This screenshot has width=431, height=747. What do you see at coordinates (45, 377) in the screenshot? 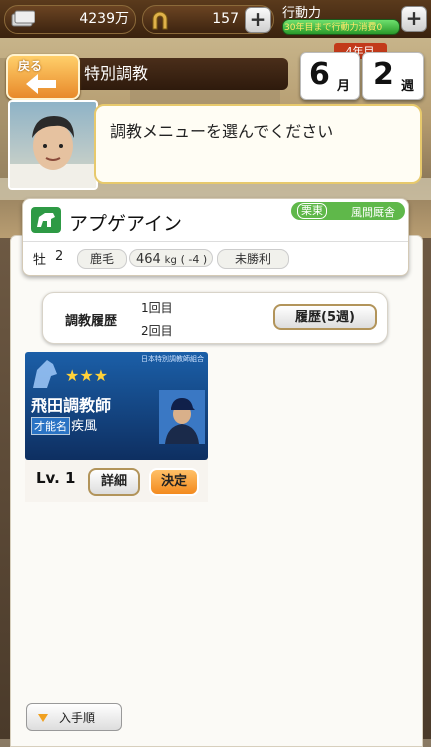
I see `horse-head-icon` at bounding box center [45, 377].